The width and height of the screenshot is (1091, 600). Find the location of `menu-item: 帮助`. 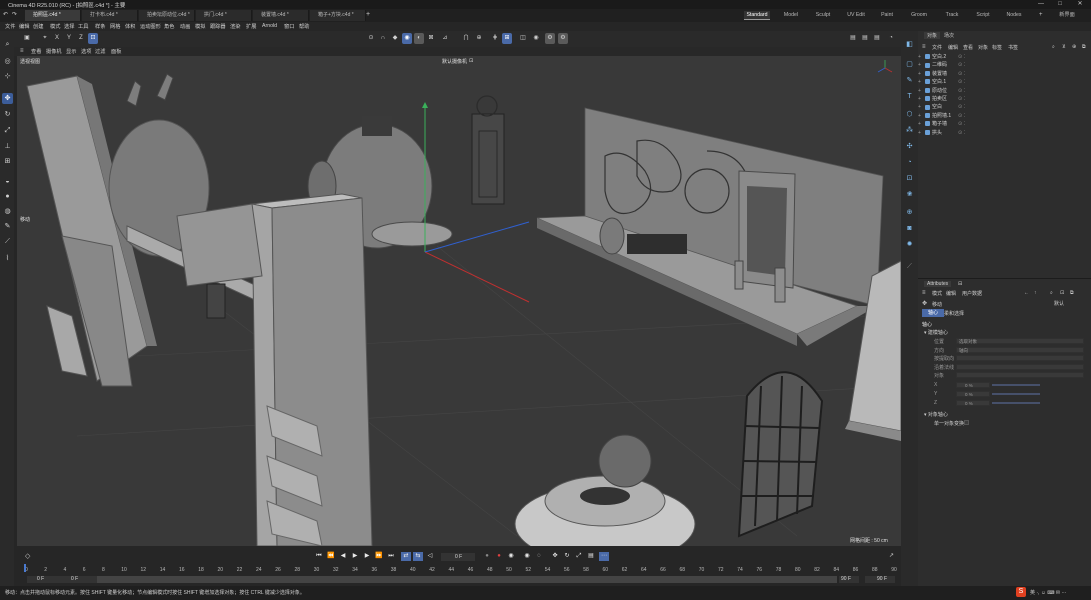

menu-item: 帮助 is located at coordinates (304, 26).